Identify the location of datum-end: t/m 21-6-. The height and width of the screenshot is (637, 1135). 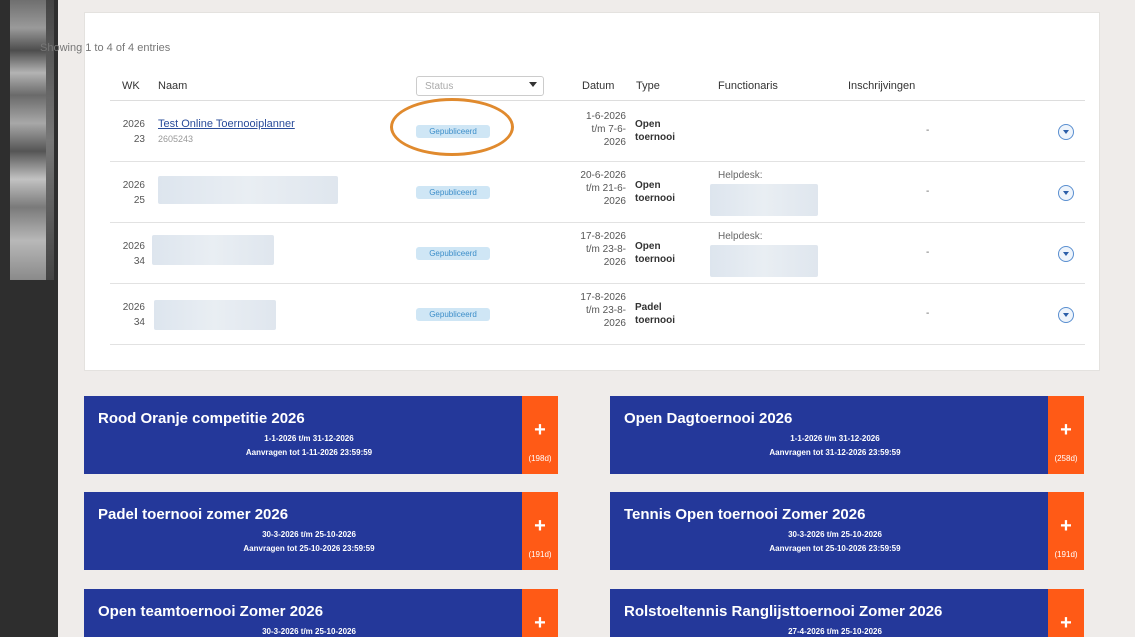
(605, 188).